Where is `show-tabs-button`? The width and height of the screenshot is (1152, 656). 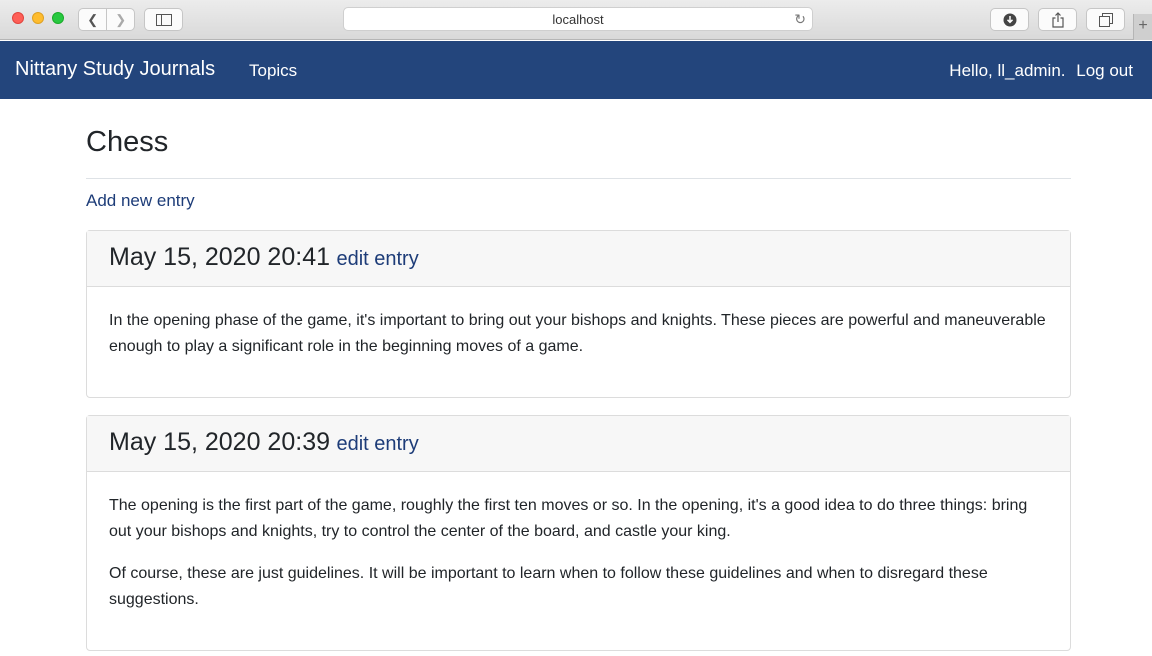
show-tabs-button is located at coordinates (1105, 19).